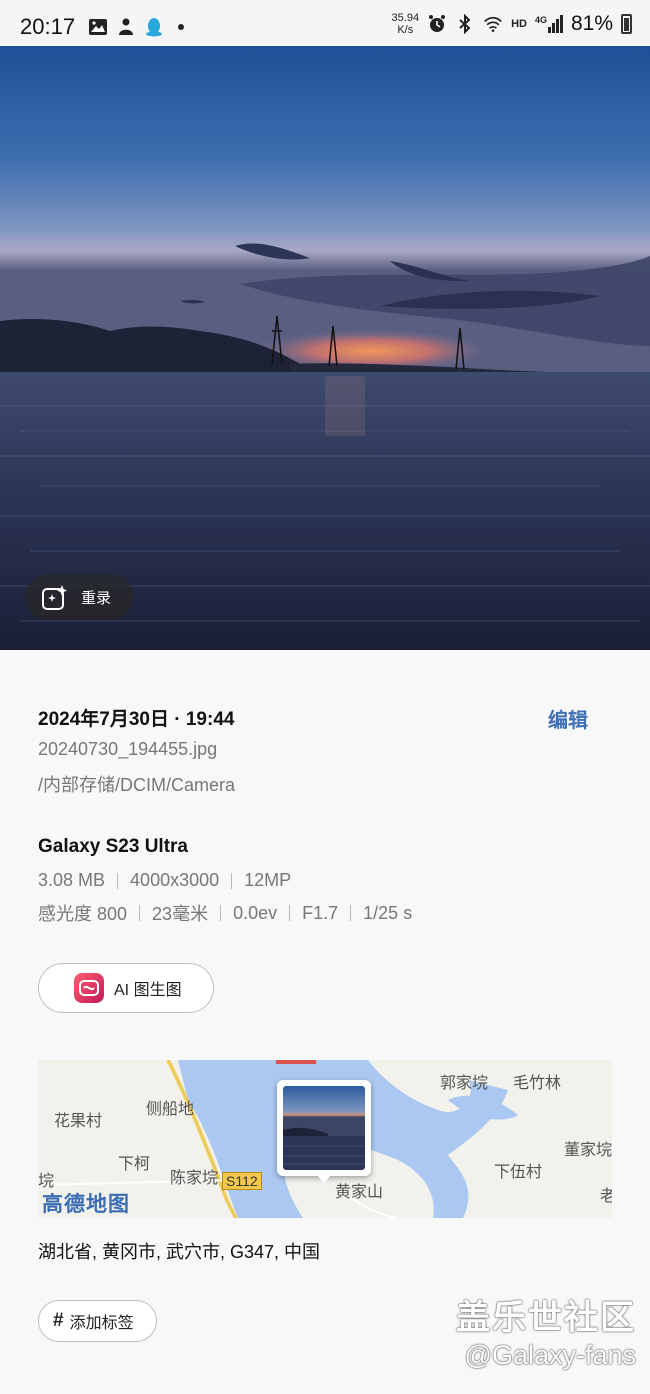 This screenshot has height=1394, width=650. I want to click on remaster-label: 重录, so click(96, 598).